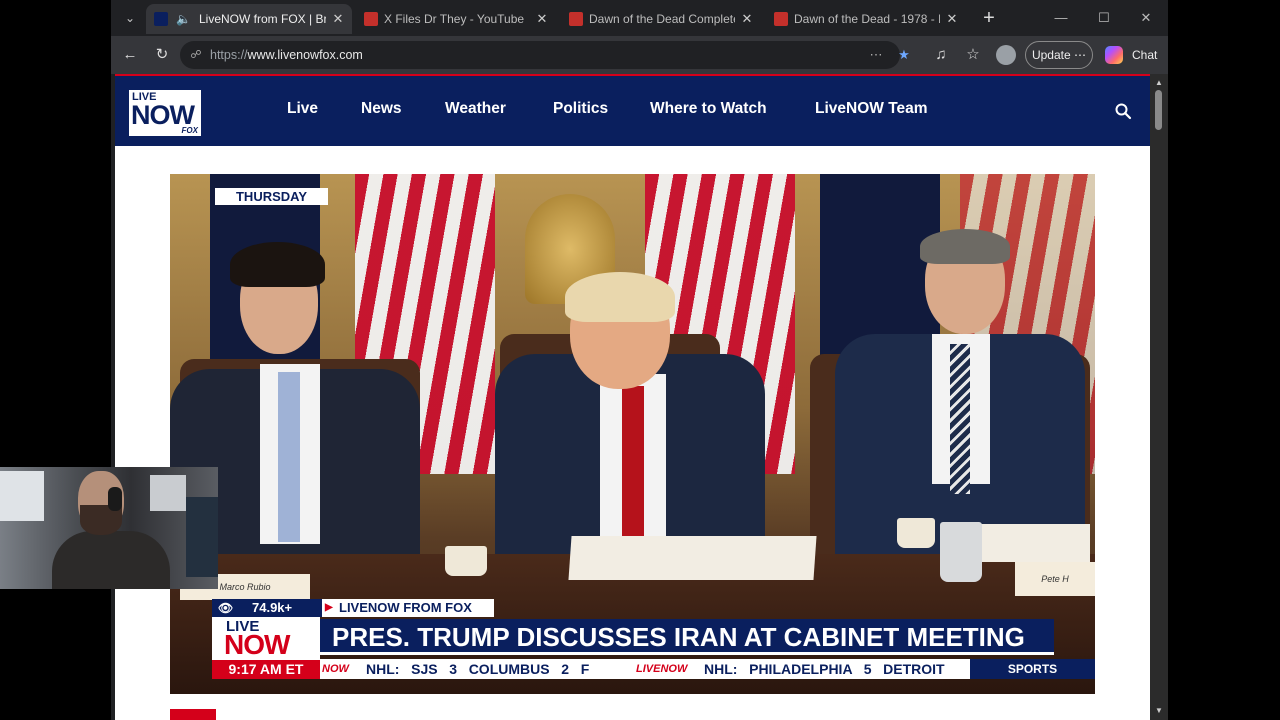 The height and width of the screenshot is (720, 1280). I want to click on day-tag: THURSDAY, so click(271, 196).